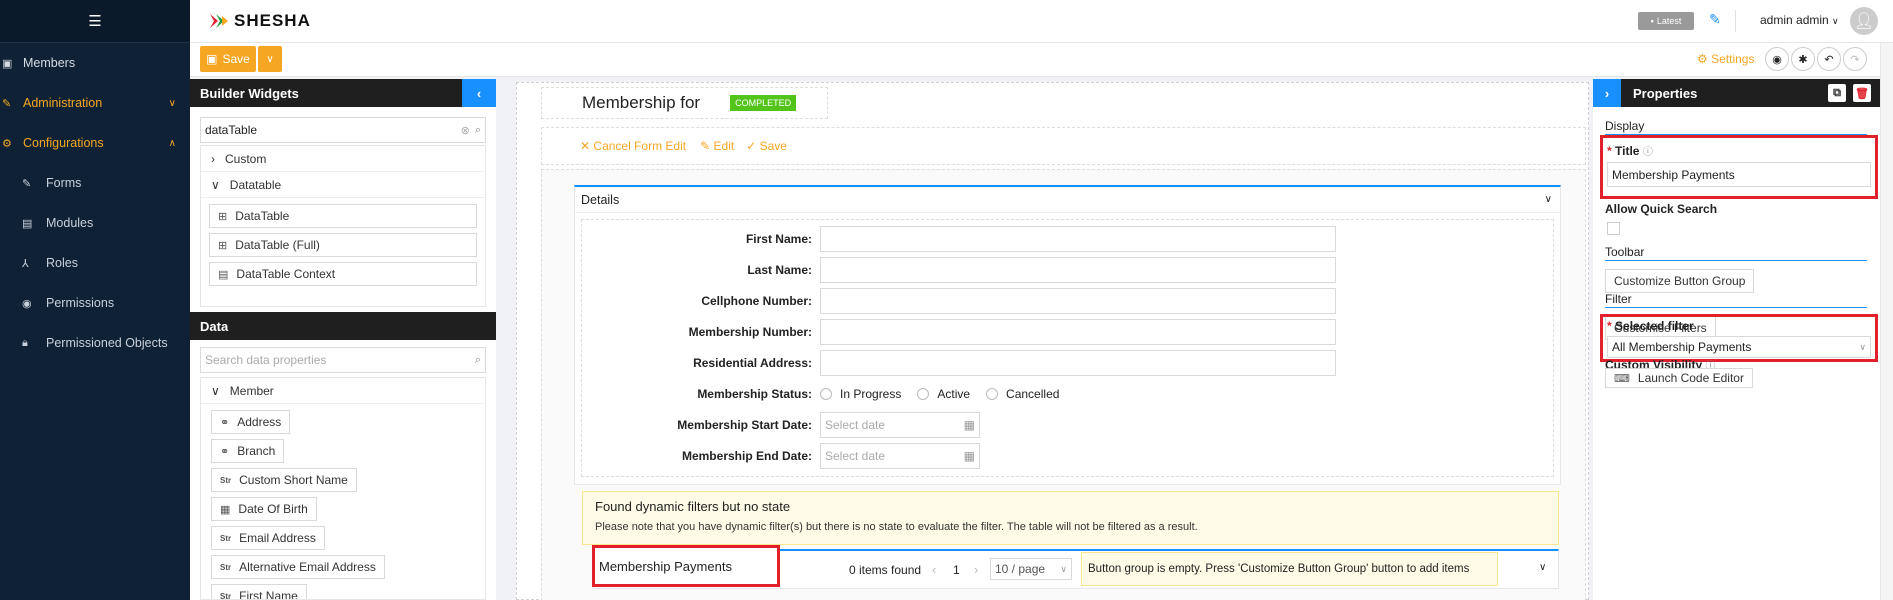  Describe the element at coordinates (95, 143) in the screenshot. I see `nav-item-configurations: ⚙ Configurations ∧` at that location.